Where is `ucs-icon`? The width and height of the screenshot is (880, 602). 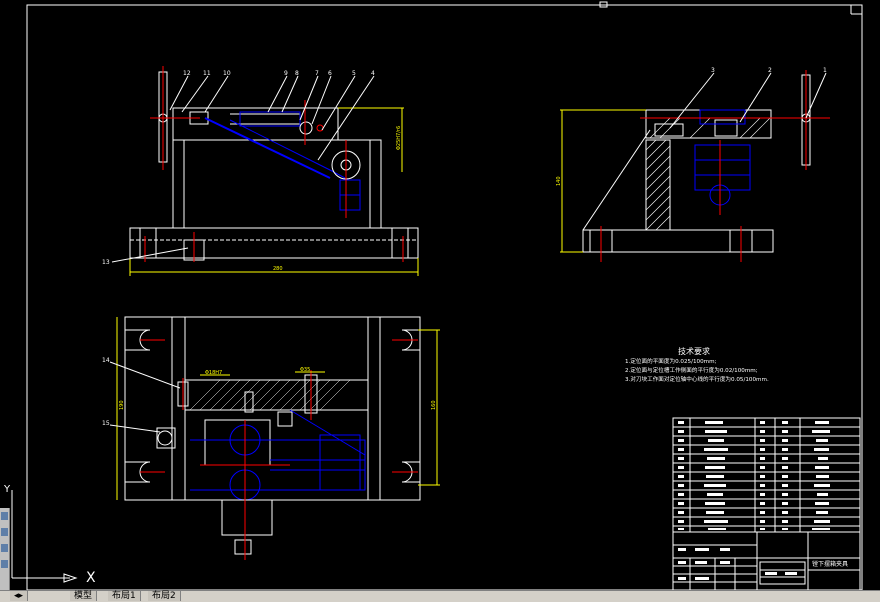 ucs-icon is located at coordinates (44, 536).